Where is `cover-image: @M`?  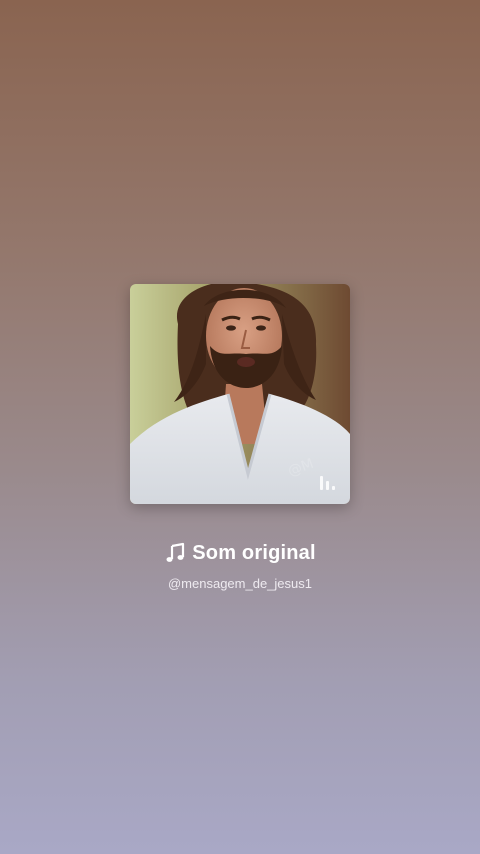
cover-image: @M is located at coordinates (240, 394).